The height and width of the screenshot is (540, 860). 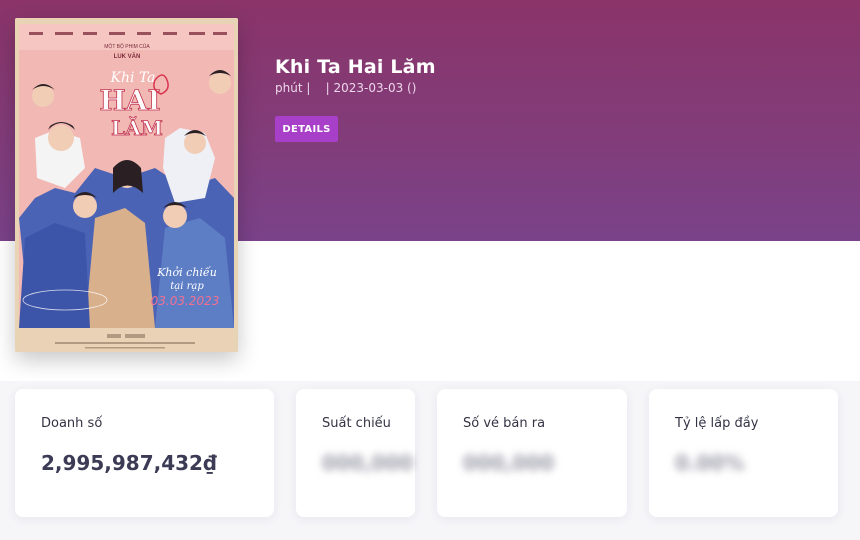 I want to click on stat-value: 2,995,987,432₫, so click(x=129, y=463).